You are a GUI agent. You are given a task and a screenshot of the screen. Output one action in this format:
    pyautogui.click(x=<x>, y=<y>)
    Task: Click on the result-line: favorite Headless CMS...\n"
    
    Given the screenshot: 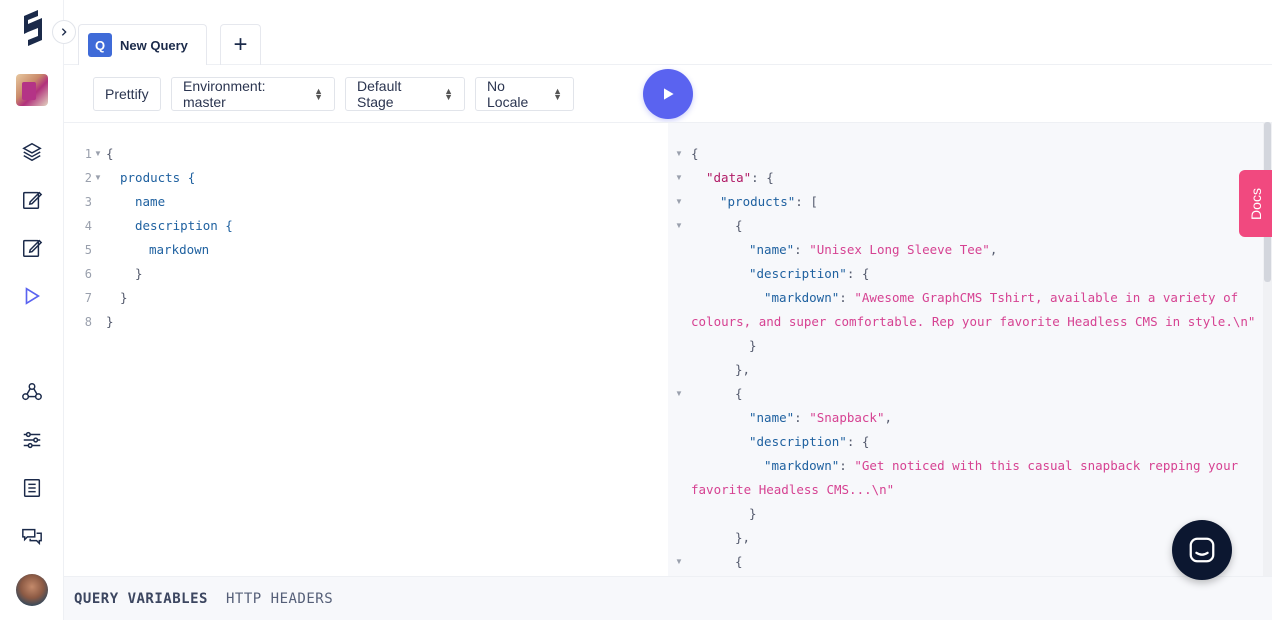 What is the action you would take?
    pyautogui.click(x=793, y=489)
    